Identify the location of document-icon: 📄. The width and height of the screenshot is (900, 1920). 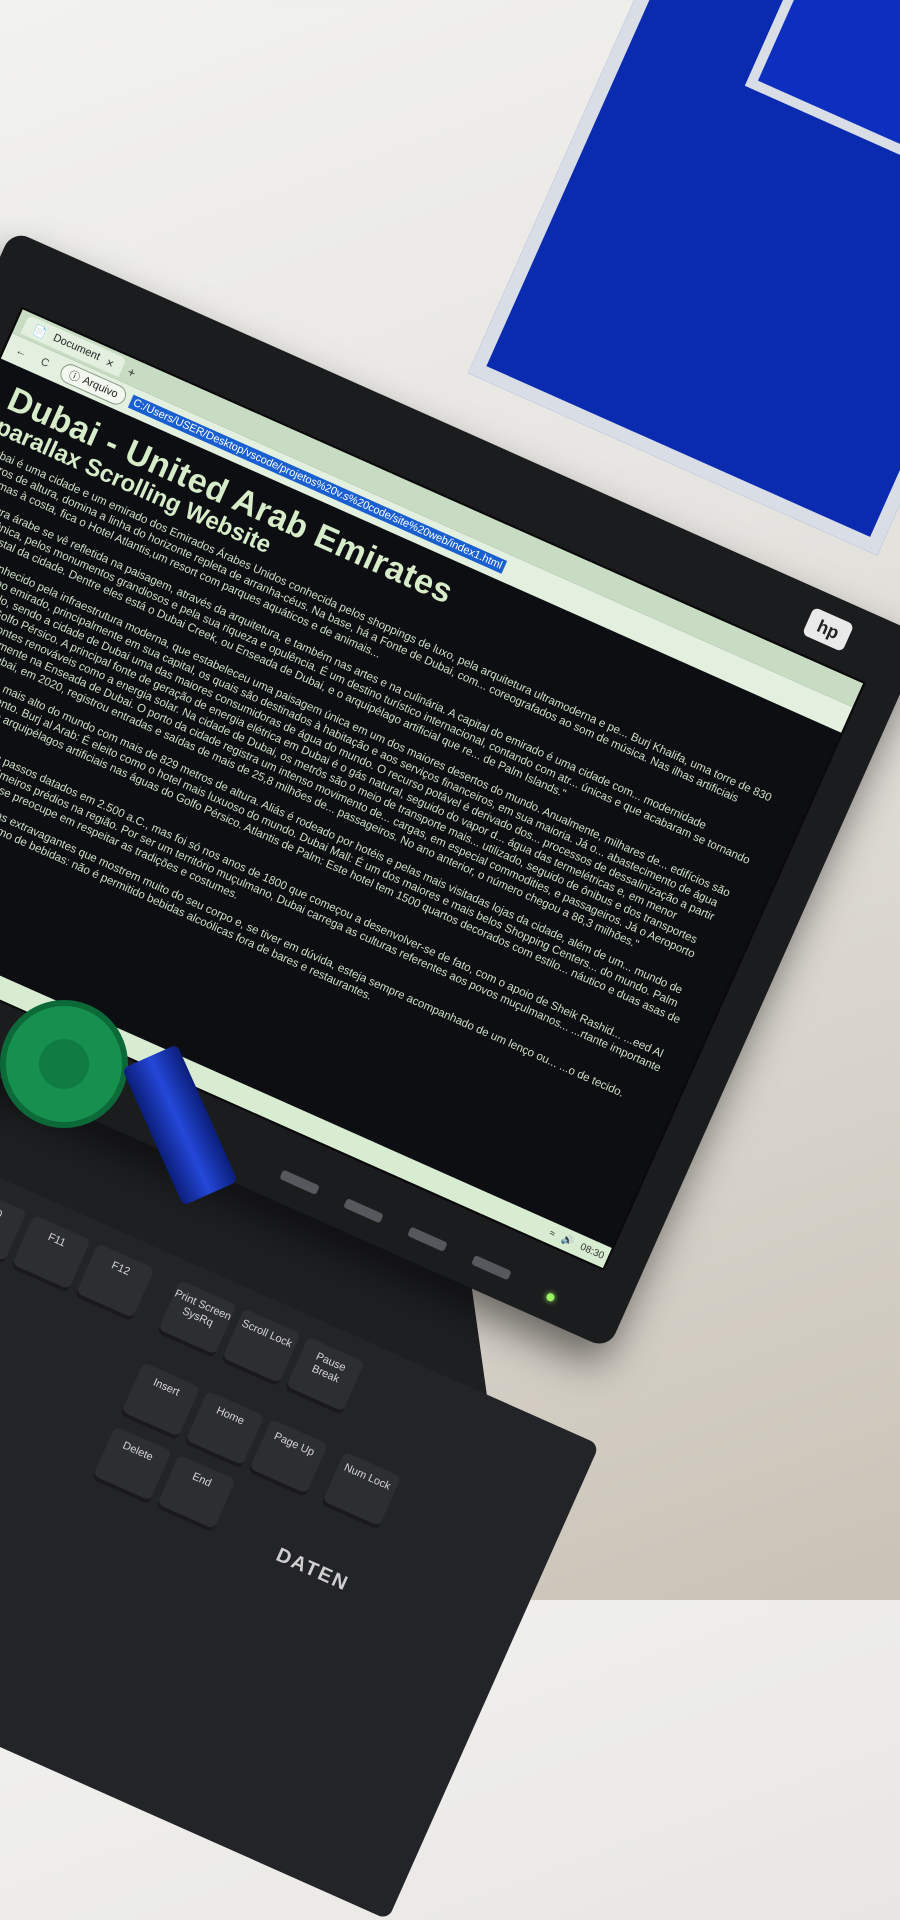
(40, 331).